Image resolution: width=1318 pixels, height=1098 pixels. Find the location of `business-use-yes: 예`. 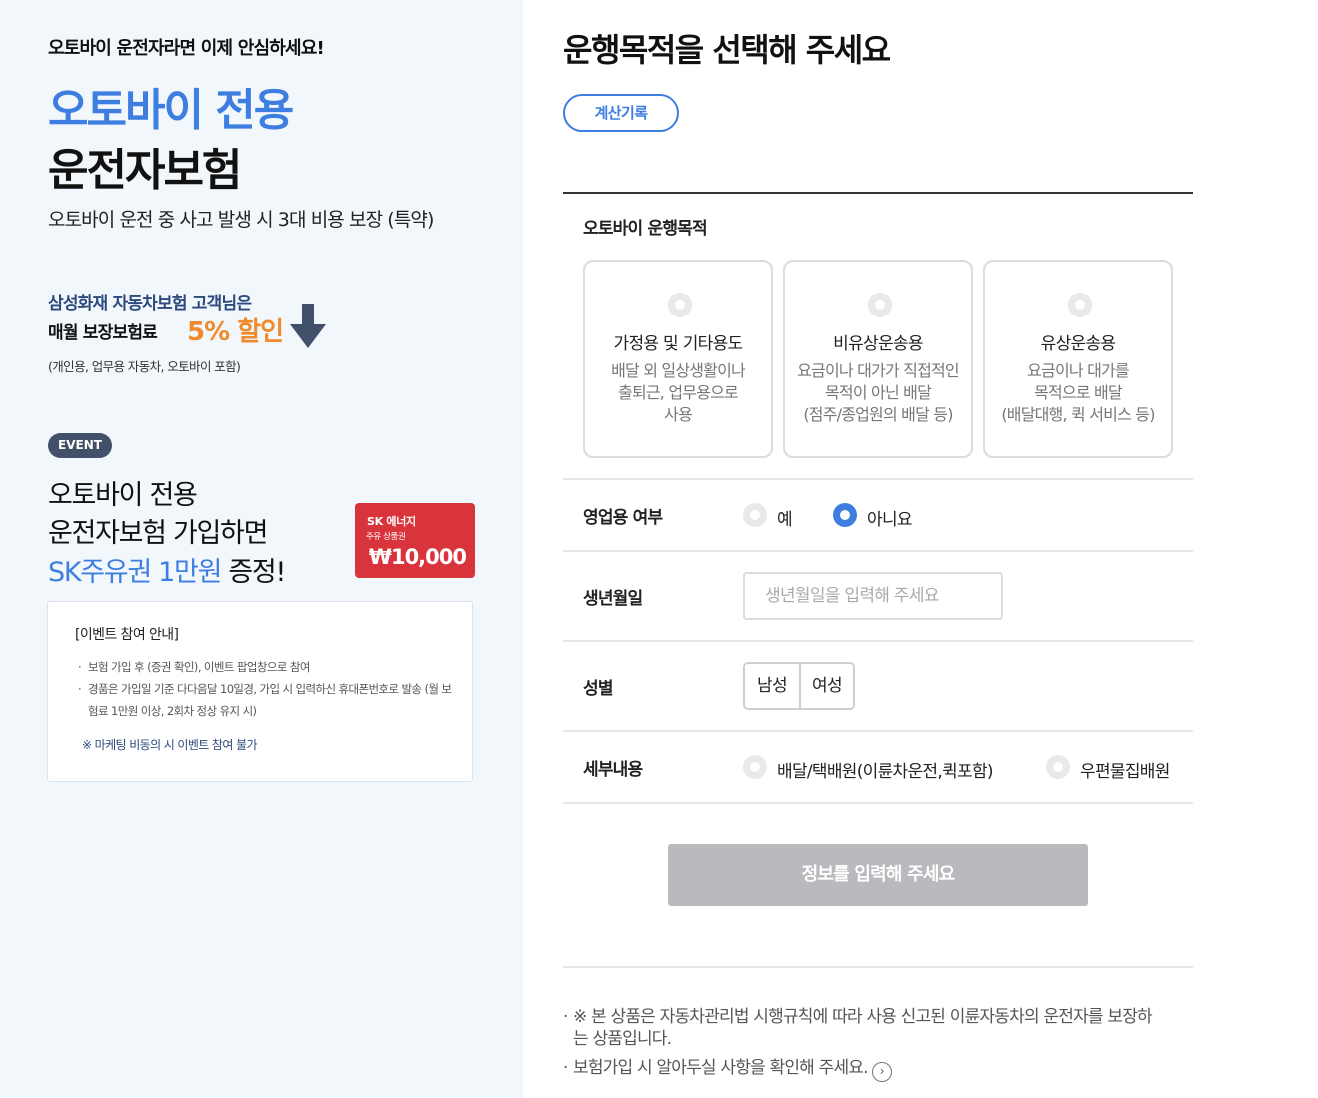

business-use-yes: 예 is located at coordinates (785, 517).